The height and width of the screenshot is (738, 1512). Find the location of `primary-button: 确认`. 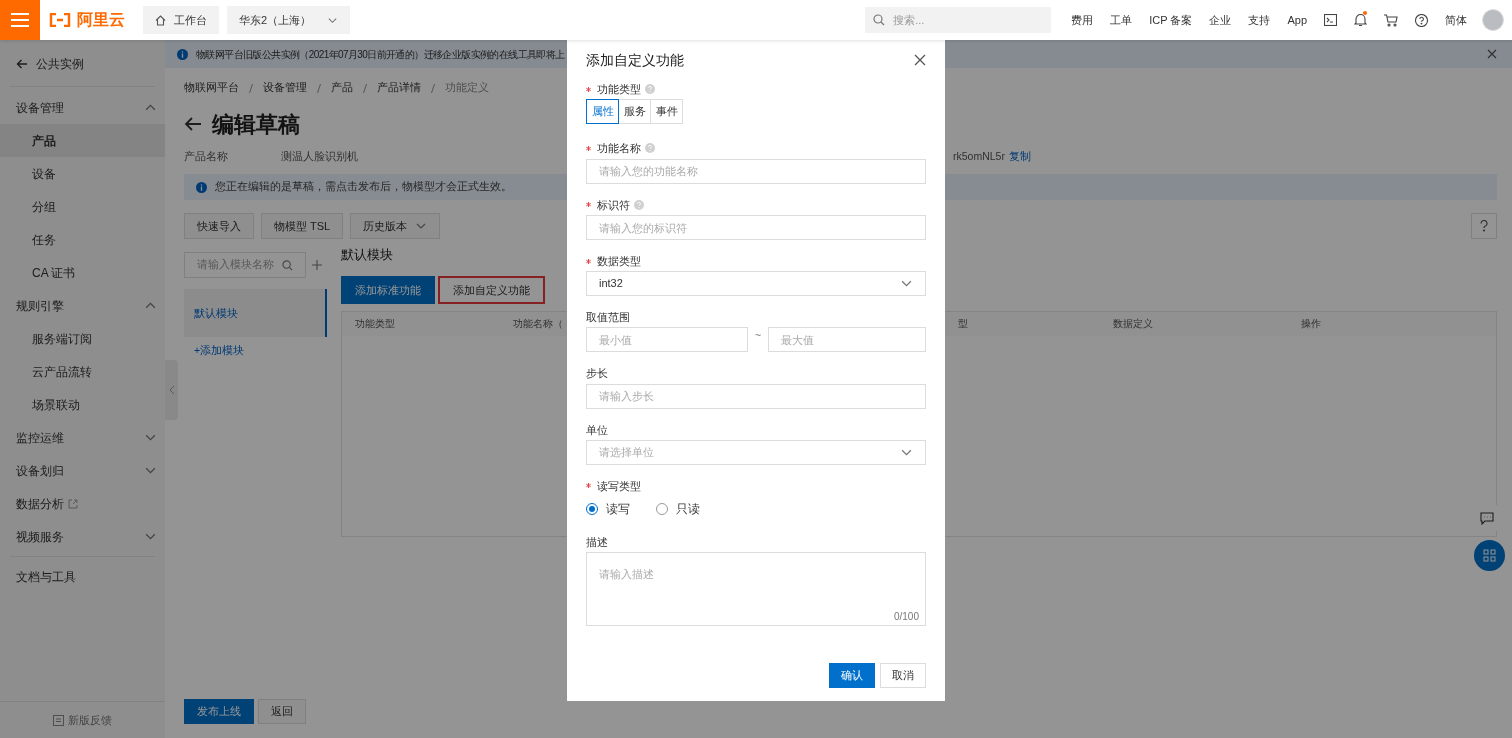

primary-button: 确认 is located at coordinates (852, 675).